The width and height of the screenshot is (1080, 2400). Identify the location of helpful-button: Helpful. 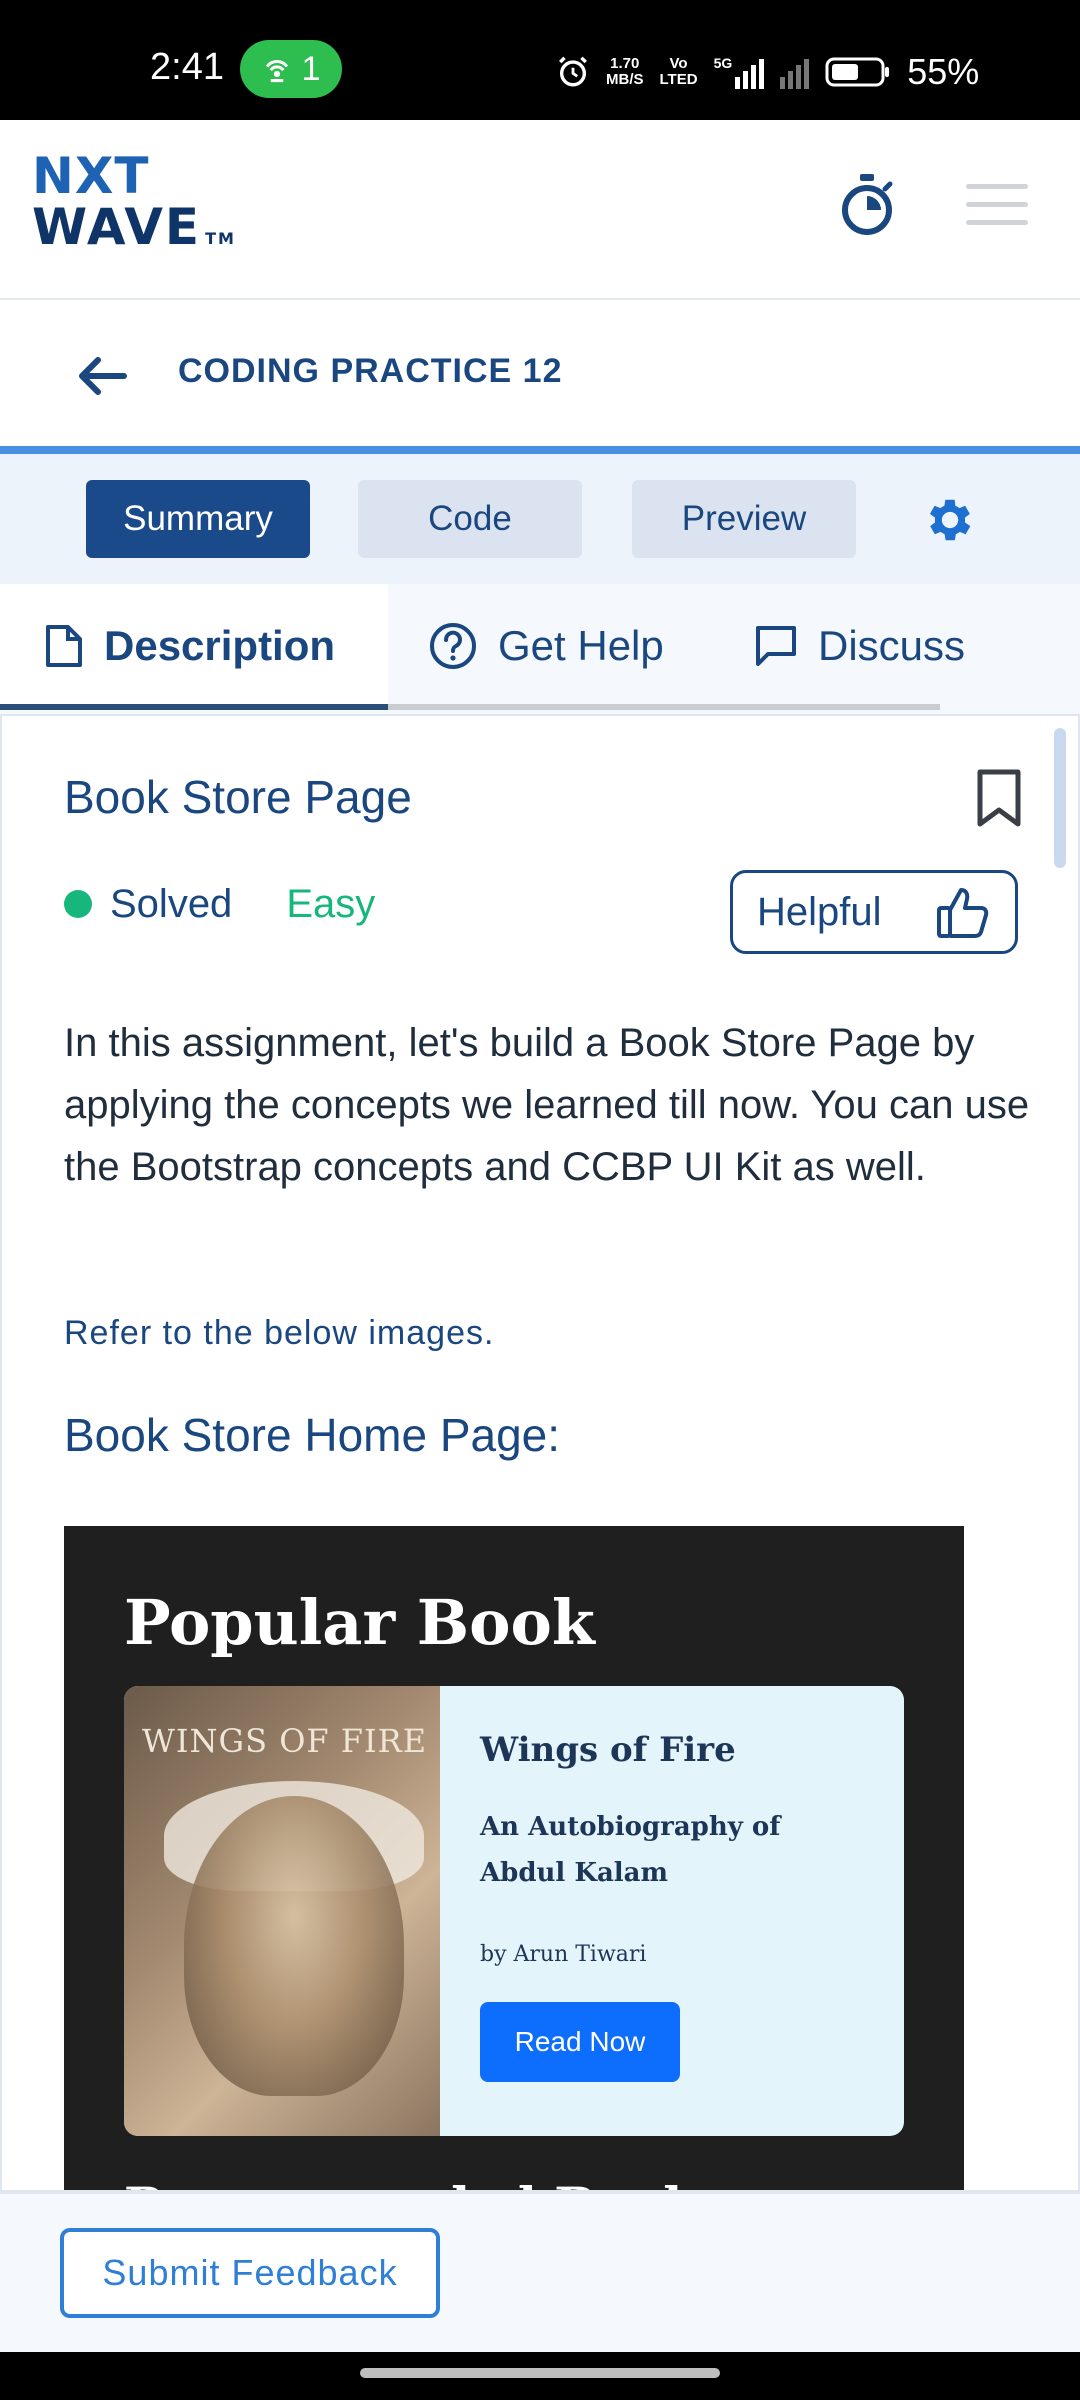
(874, 912).